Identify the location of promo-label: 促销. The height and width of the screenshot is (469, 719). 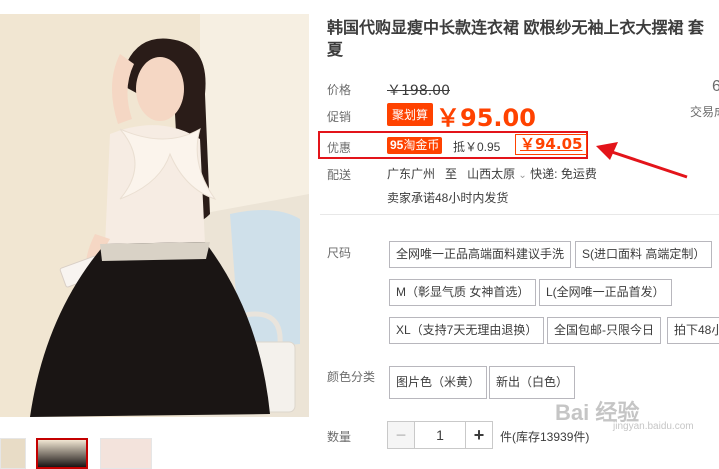
(339, 117).